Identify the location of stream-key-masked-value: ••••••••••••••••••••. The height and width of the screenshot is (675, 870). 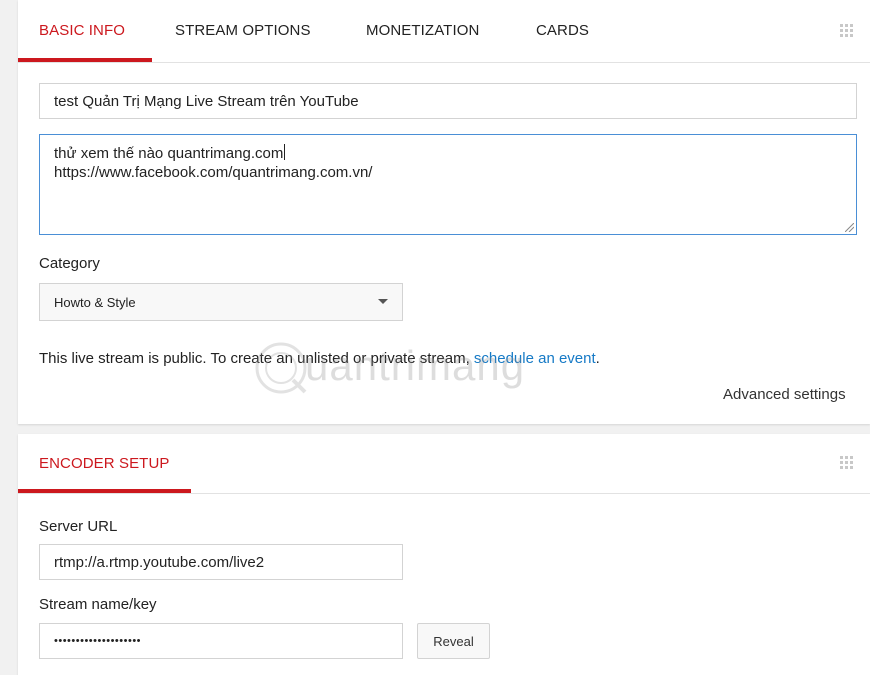
(98, 641).